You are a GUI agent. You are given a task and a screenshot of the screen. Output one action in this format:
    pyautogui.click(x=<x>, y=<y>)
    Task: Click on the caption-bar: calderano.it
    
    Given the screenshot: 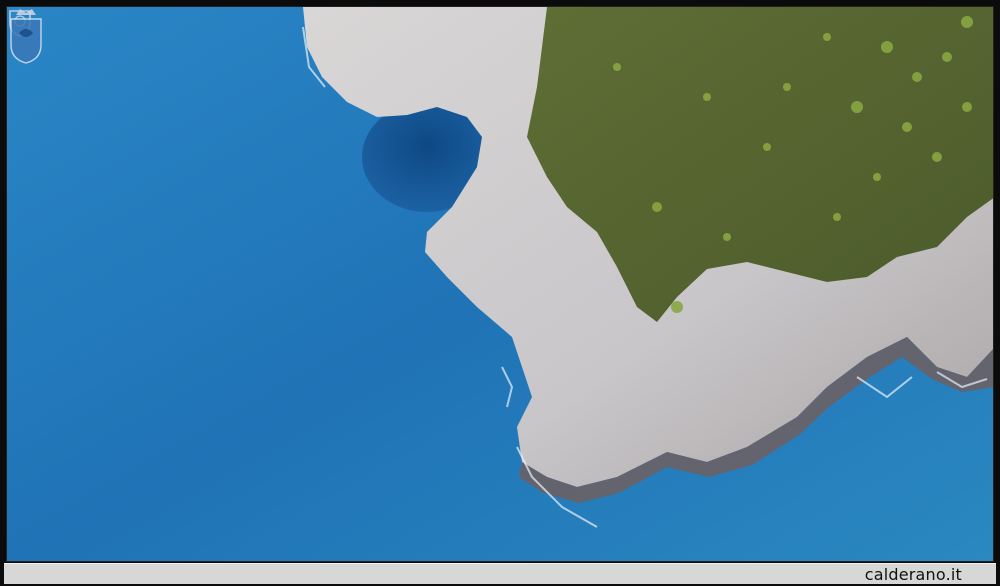 What is the action you would take?
    pyautogui.click(x=500, y=573)
    